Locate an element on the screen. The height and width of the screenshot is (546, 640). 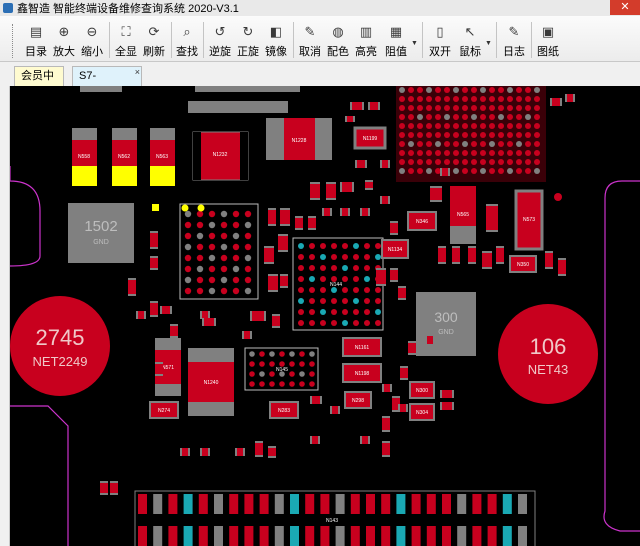
highlight-button: ▥ 高亮 is located at coordinates (366, 40).